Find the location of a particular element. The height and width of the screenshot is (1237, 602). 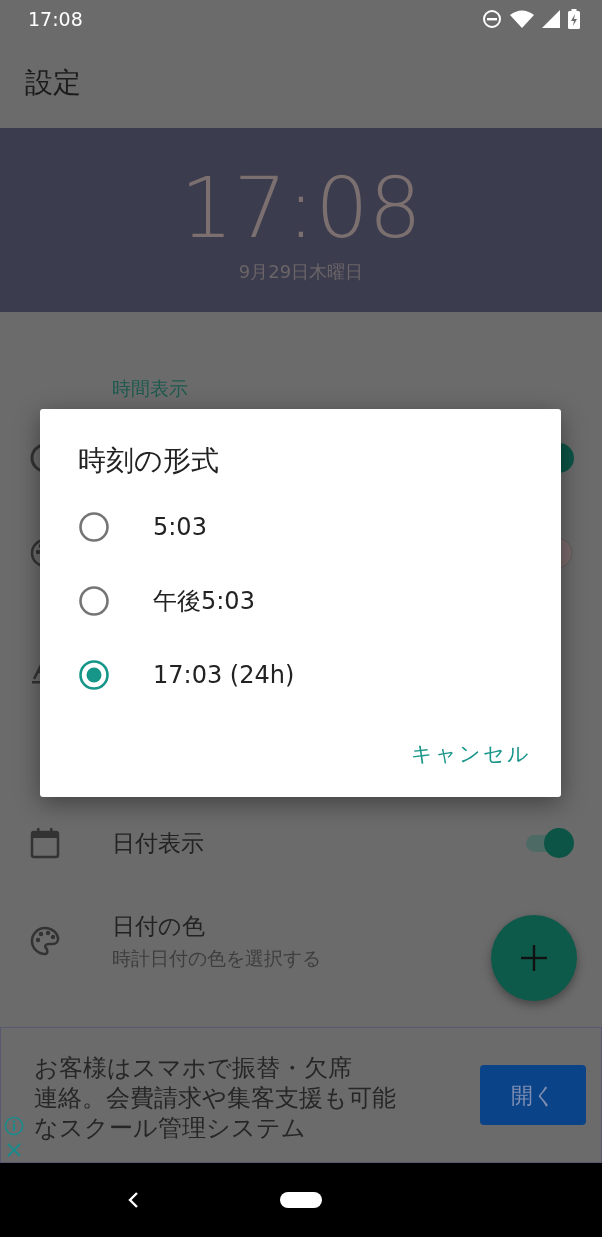

radio-option: 5:03 is located at coordinates (142, 527).